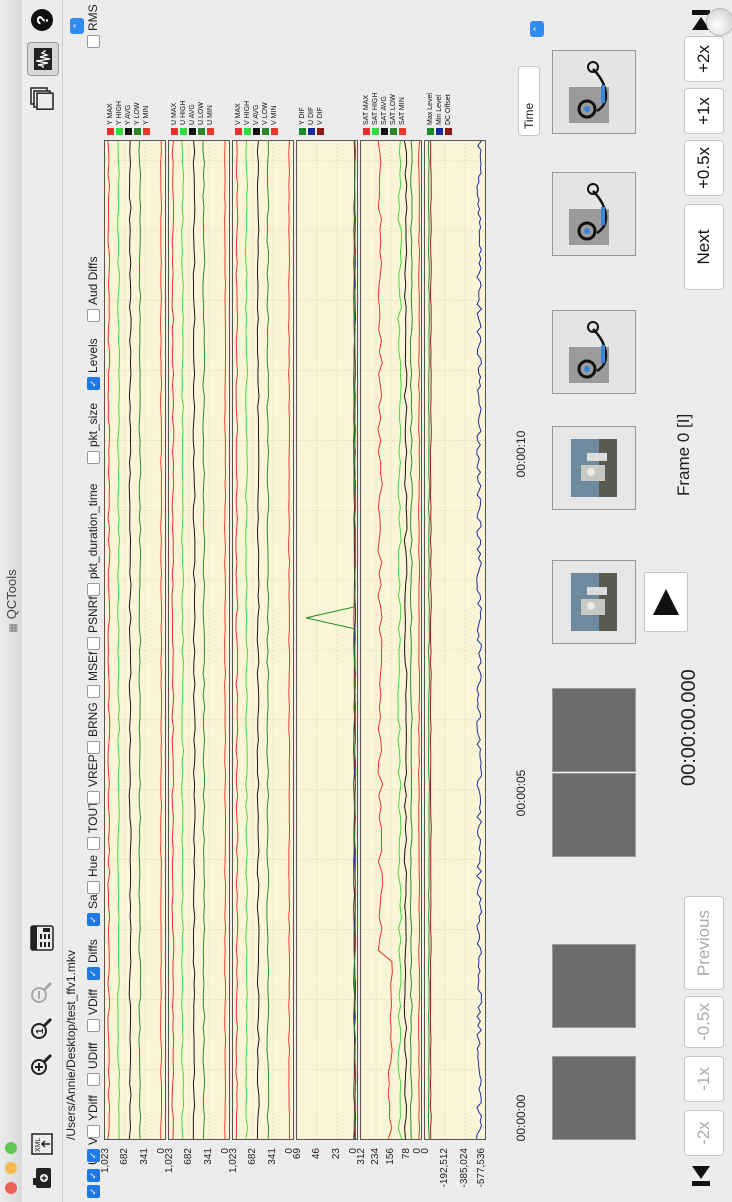 The width and height of the screenshot is (732, 1202). I want to click on filter-vrep-checkbox: VREP, so click(93, 779).